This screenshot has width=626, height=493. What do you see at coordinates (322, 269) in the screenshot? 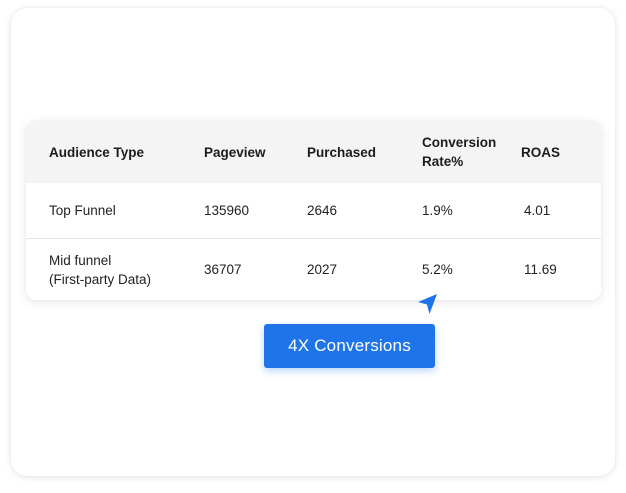
I see `cell-purchased: 2027` at bounding box center [322, 269].